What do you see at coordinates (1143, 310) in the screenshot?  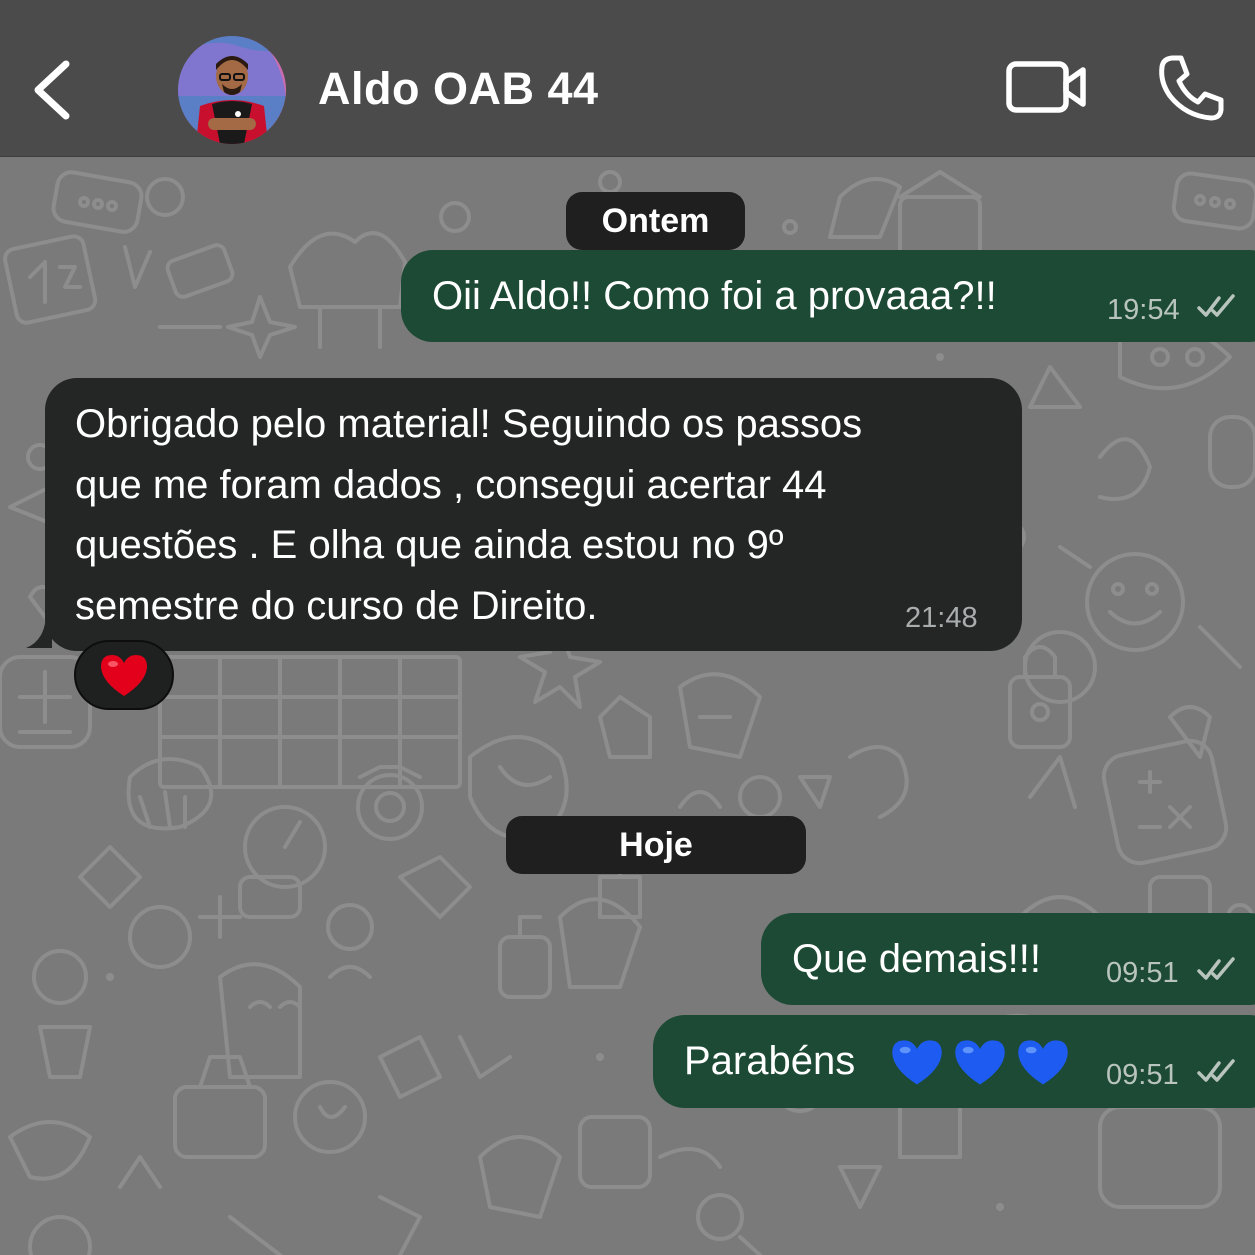 I see `message-time: 19:54` at bounding box center [1143, 310].